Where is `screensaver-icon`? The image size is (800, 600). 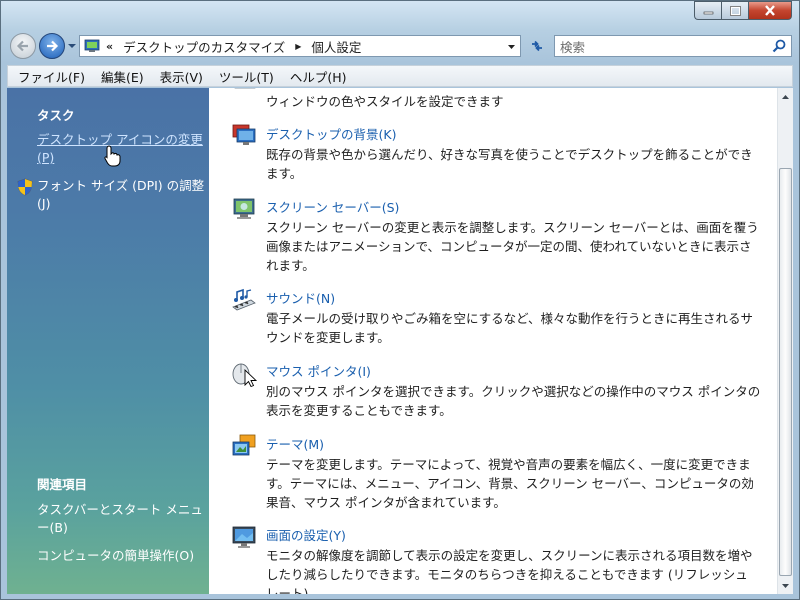 screensaver-icon is located at coordinates (244, 210).